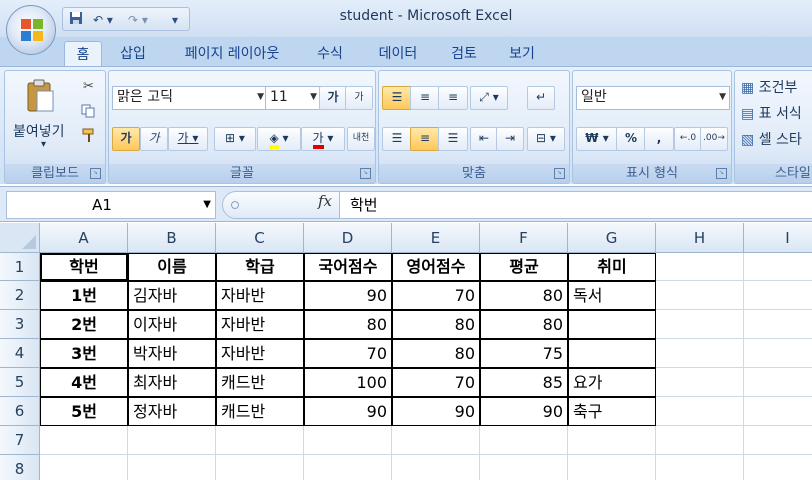 The height and width of the screenshot is (480, 812). What do you see at coordinates (612, 267) in the screenshot?
I see `cell-g1: 취미` at bounding box center [612, 267].